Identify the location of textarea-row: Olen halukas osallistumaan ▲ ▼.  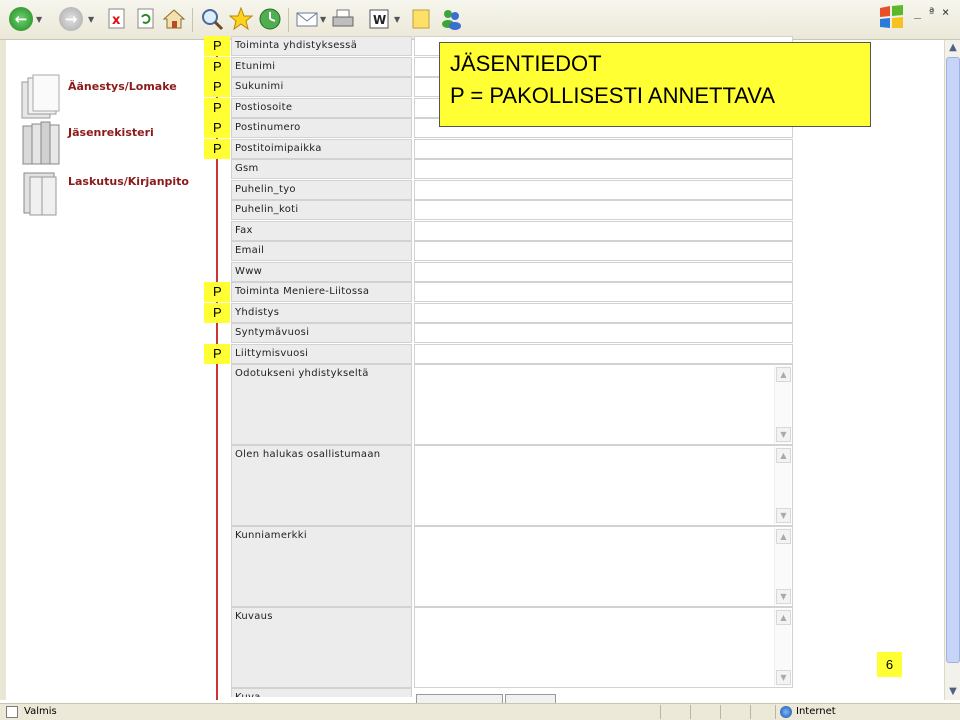
(512, 485).